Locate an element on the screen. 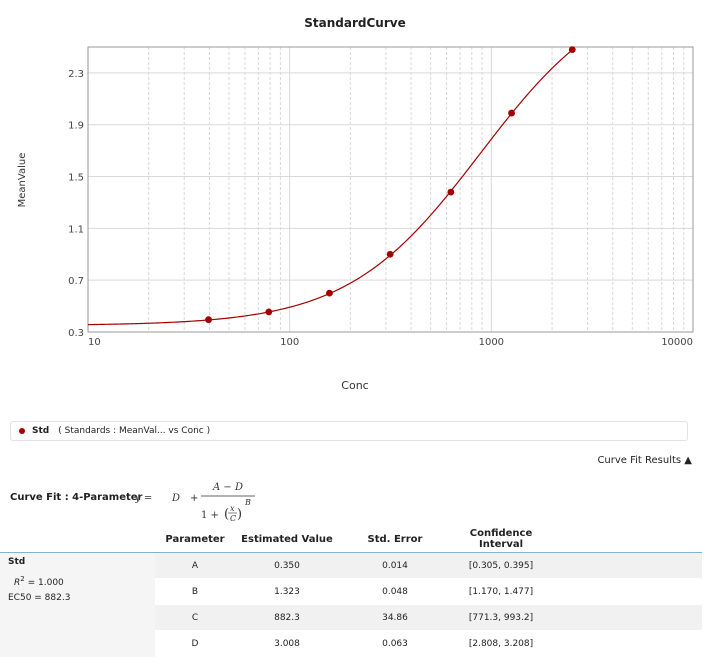 The image size is (710, 661). table-row: B 1.323 0.048 [1.170, 1.477] is located at coordinates (428, 592).